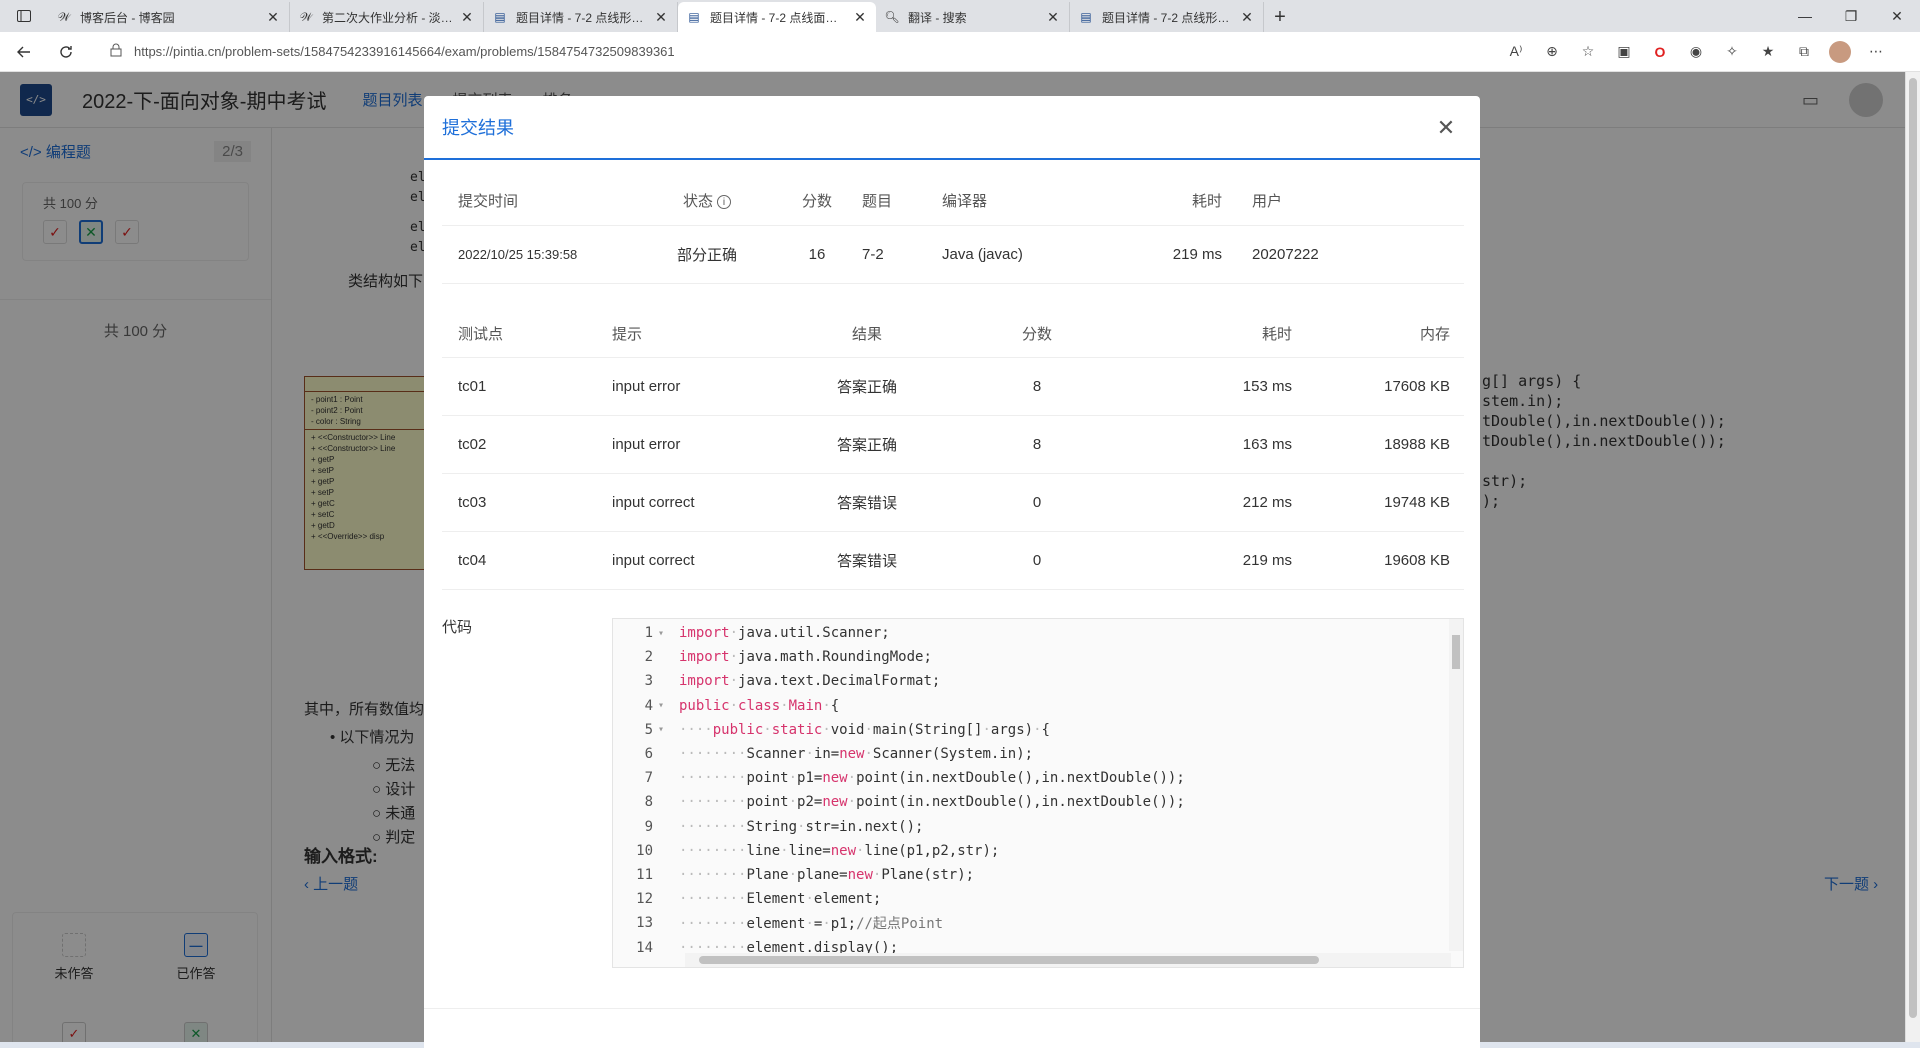  Describe the element at coordinates (581, 17) in the screenshot. I see `browser-tab: ▤ 题目详情 - 7-2 点线形系列5-凸五 ✕` at that location.